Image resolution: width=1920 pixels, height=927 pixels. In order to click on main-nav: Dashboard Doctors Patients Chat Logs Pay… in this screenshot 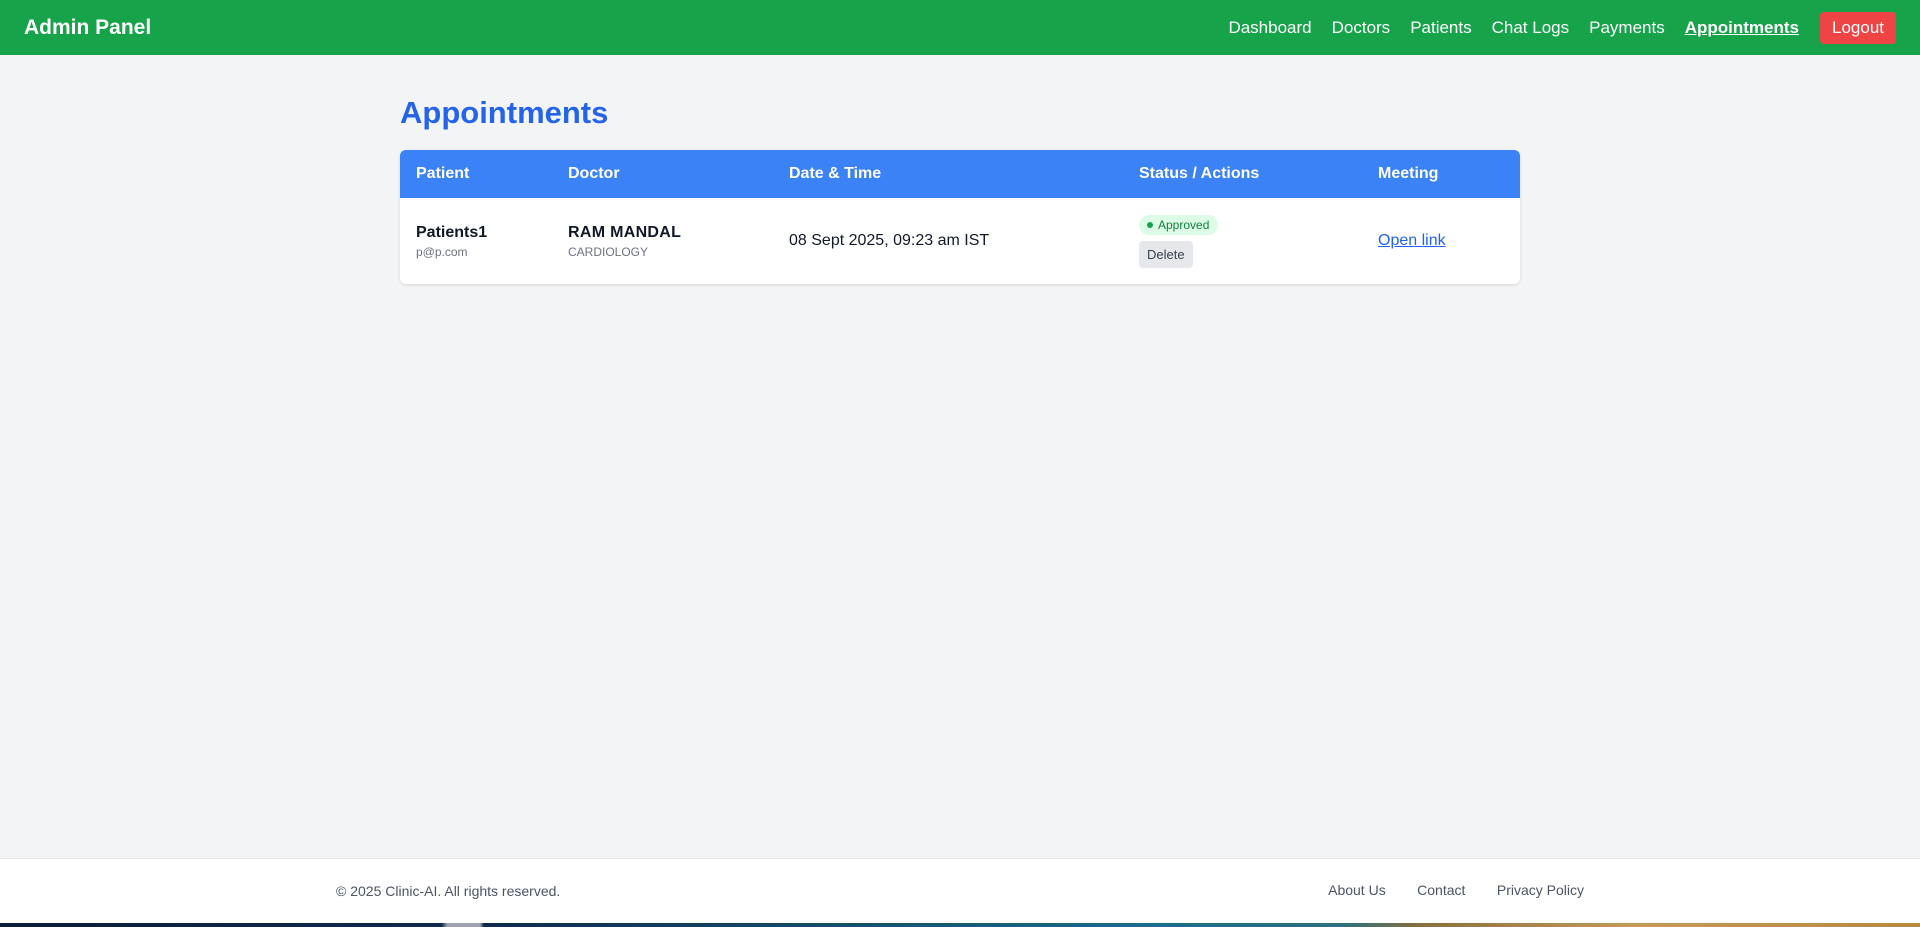, I will do `click(1552, 27)`.